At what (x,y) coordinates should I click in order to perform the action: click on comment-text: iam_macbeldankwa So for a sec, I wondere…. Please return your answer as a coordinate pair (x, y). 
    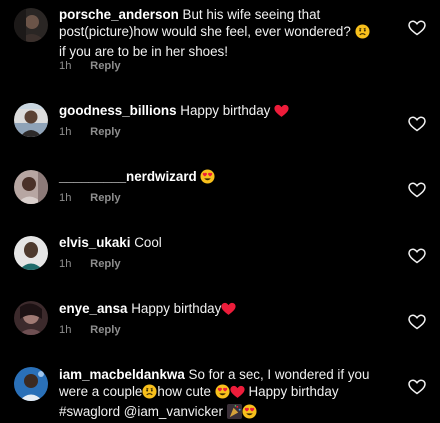
    Looking at the image, I should click on (229, 394).